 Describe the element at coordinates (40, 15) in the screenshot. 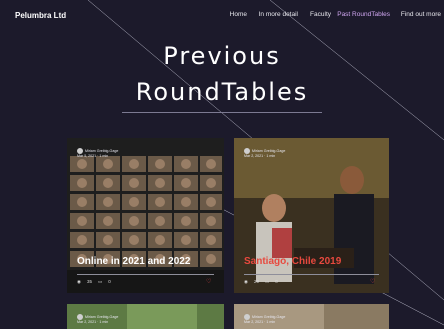

I see `brand-logo-text: Pelumbra Ltd` at that location.